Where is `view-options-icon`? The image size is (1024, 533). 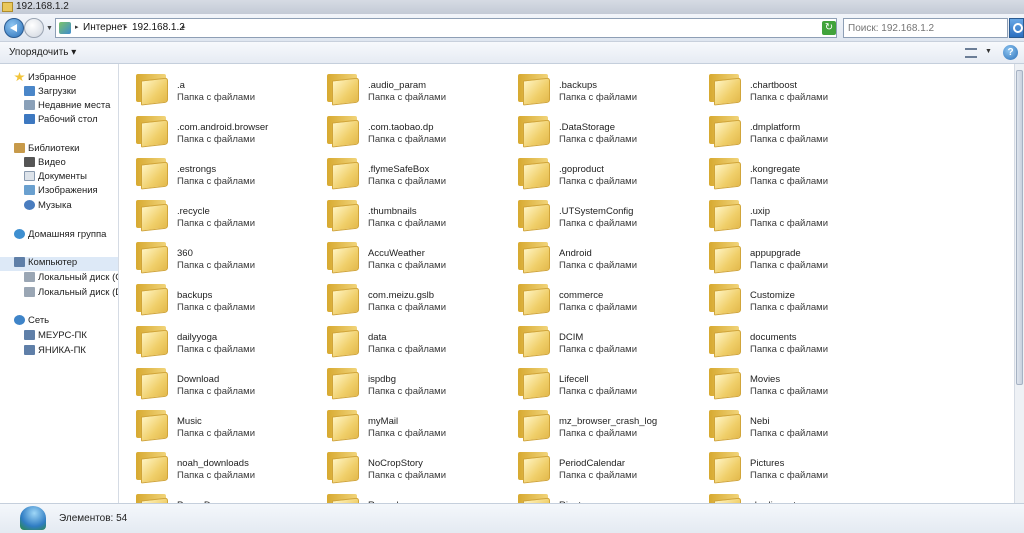
view-options-icon is located at coordinates (971, 53).